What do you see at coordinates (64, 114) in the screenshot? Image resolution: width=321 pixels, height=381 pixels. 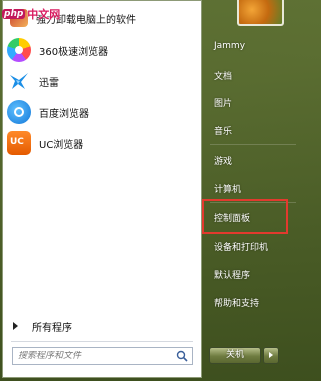 I see `pinned-item-label: 百度浏览器` at bounding box center [64, 114].